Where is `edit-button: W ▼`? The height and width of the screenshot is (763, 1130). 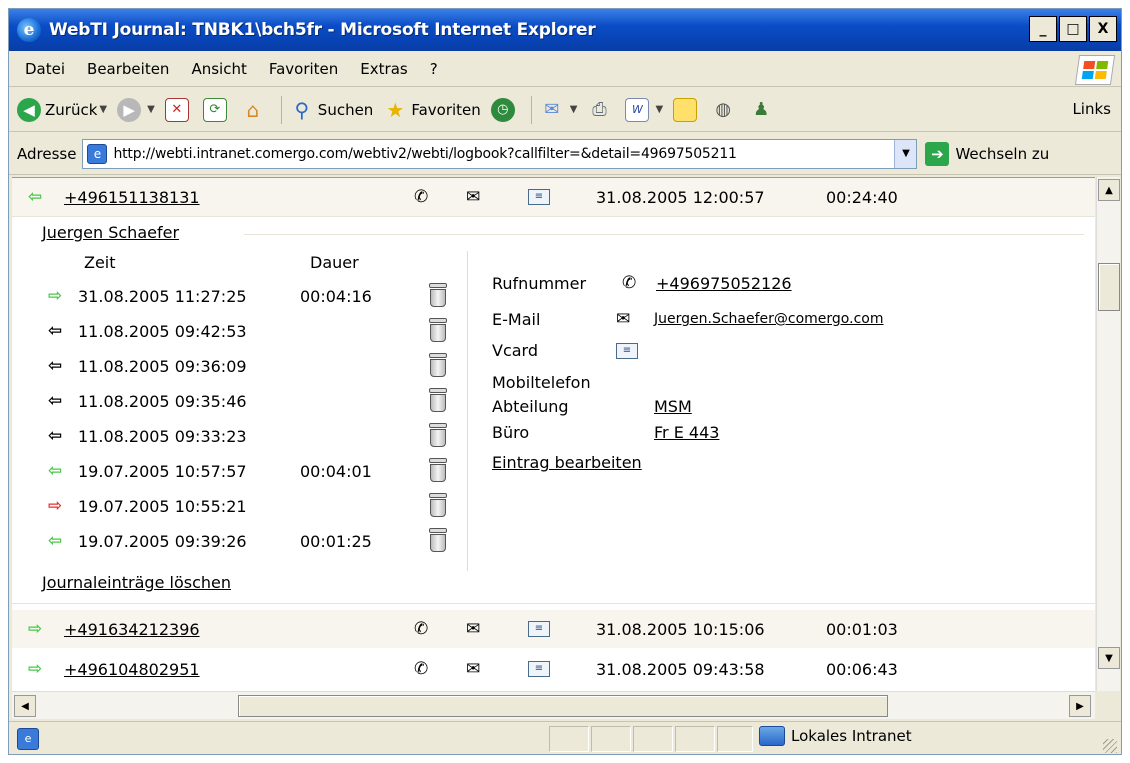 edit-button: W ▼ is located at coordinates (644, 109).